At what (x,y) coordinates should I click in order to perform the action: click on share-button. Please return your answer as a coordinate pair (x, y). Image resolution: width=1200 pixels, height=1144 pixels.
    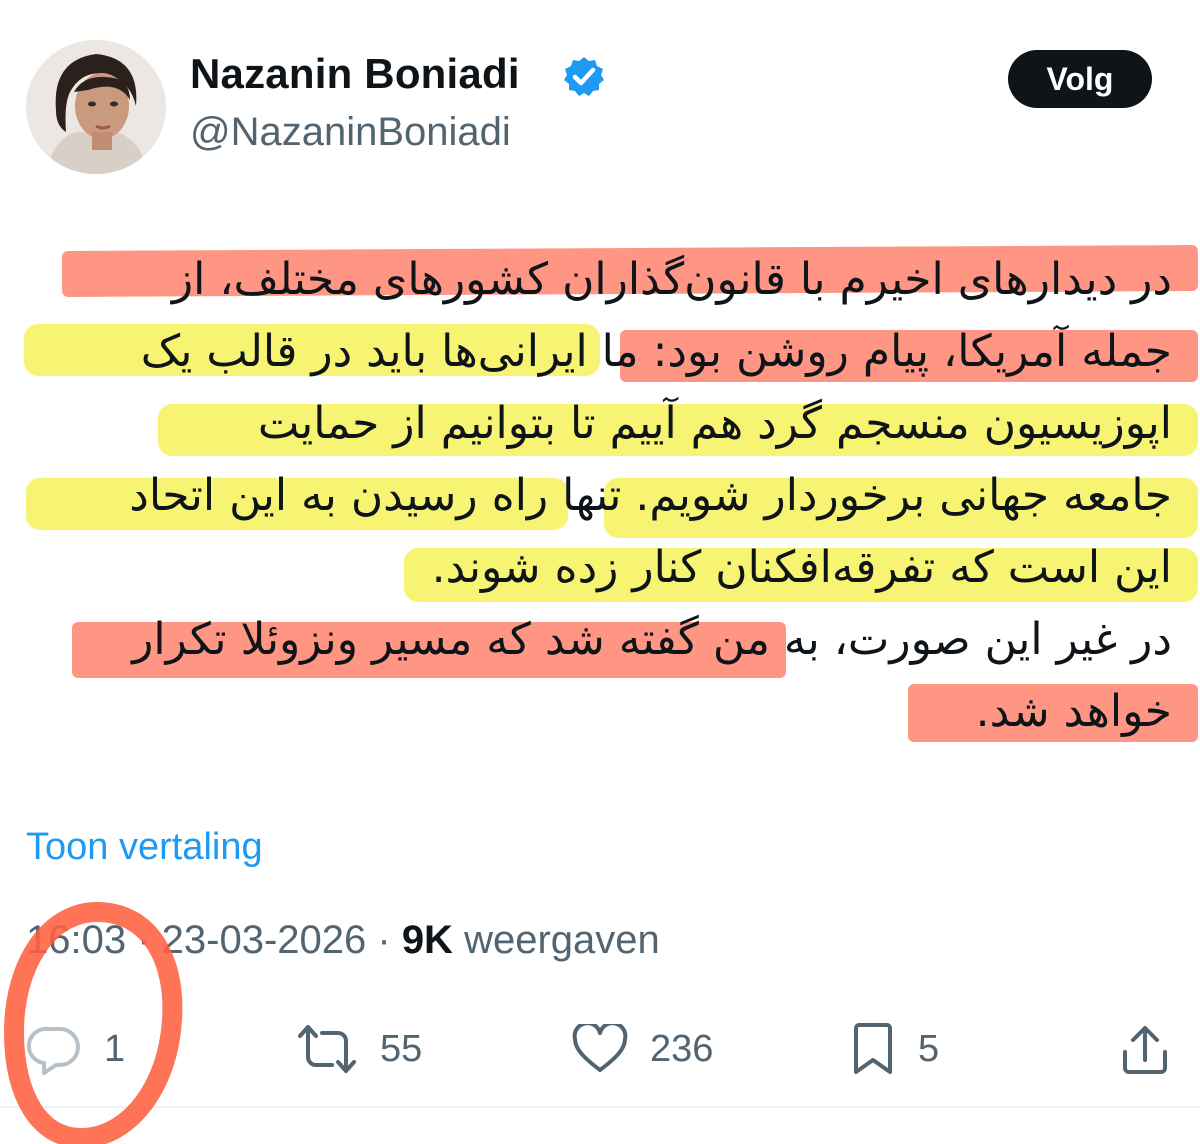
    Looking at the image, I should click on (1145, 1049).